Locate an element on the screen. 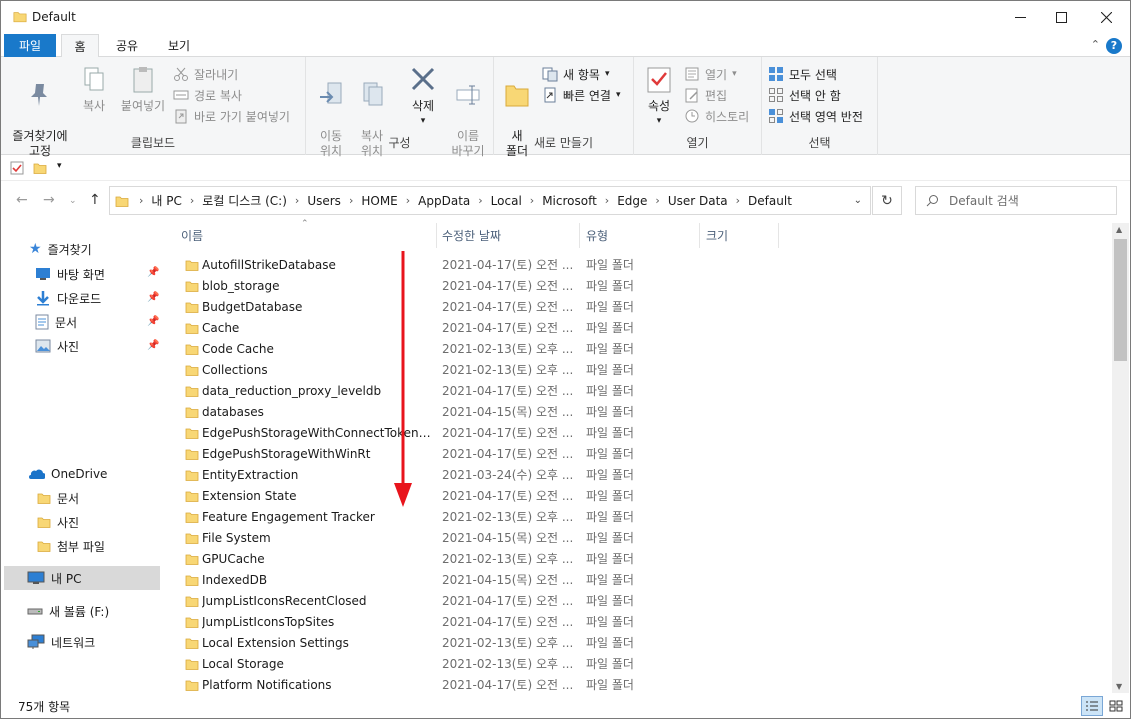  collapse-ribbon-icon: ⌃ is located at coordinates (1095, 44).